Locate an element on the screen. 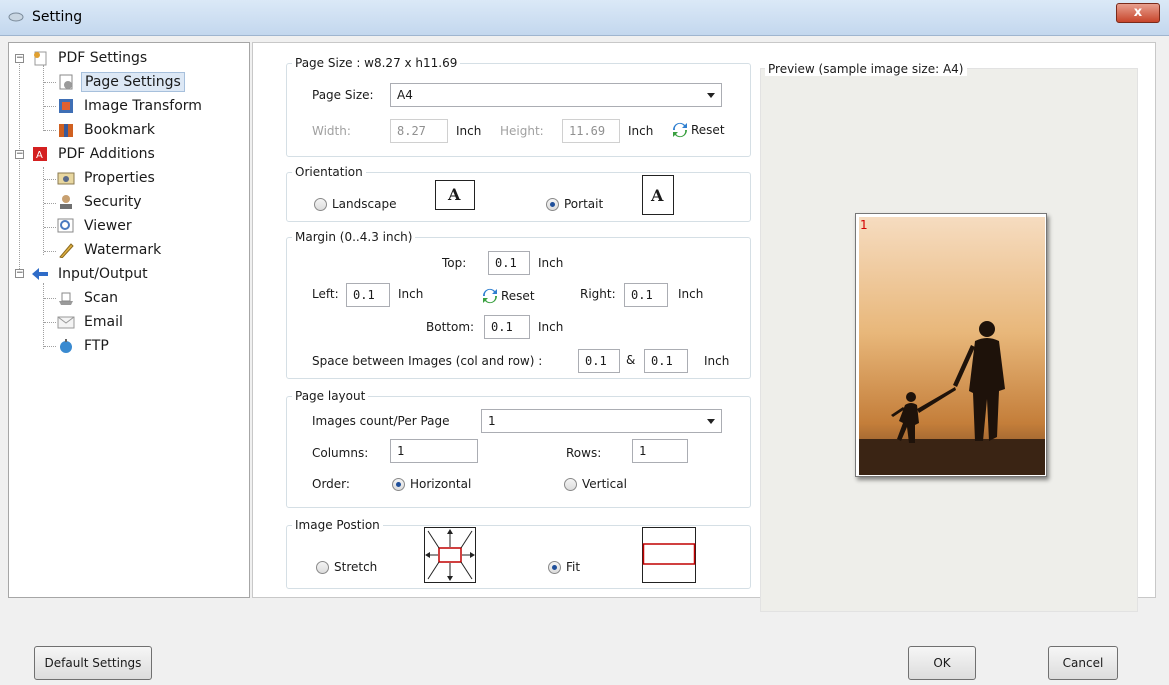 The height and width of the screenshot is (685, 1169). landscape-page-glyph: A is located at coordinates (454, 194).